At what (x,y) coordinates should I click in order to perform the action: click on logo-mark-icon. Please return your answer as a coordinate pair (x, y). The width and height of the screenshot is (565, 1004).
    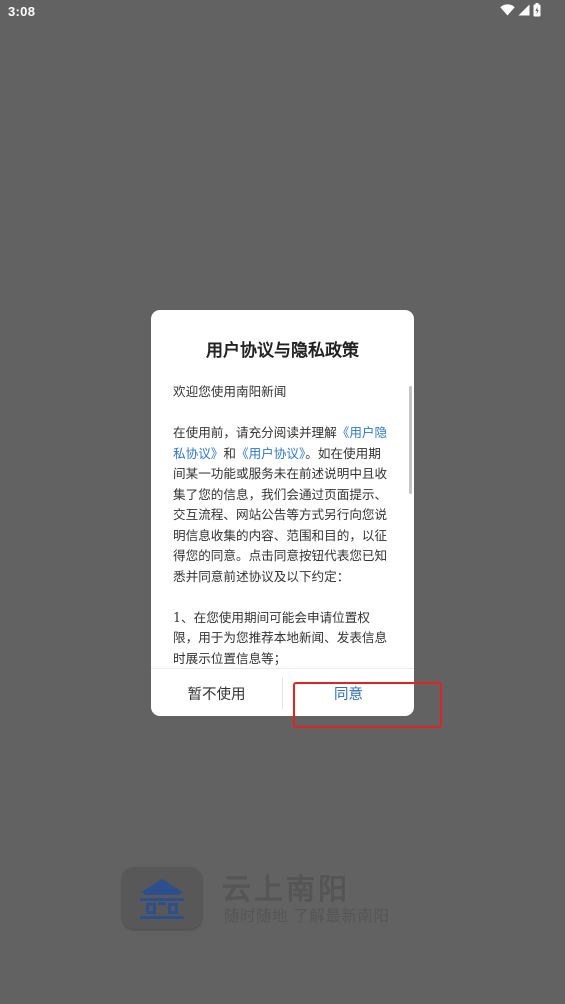
    Looking at the image, I should click on (162, 899).